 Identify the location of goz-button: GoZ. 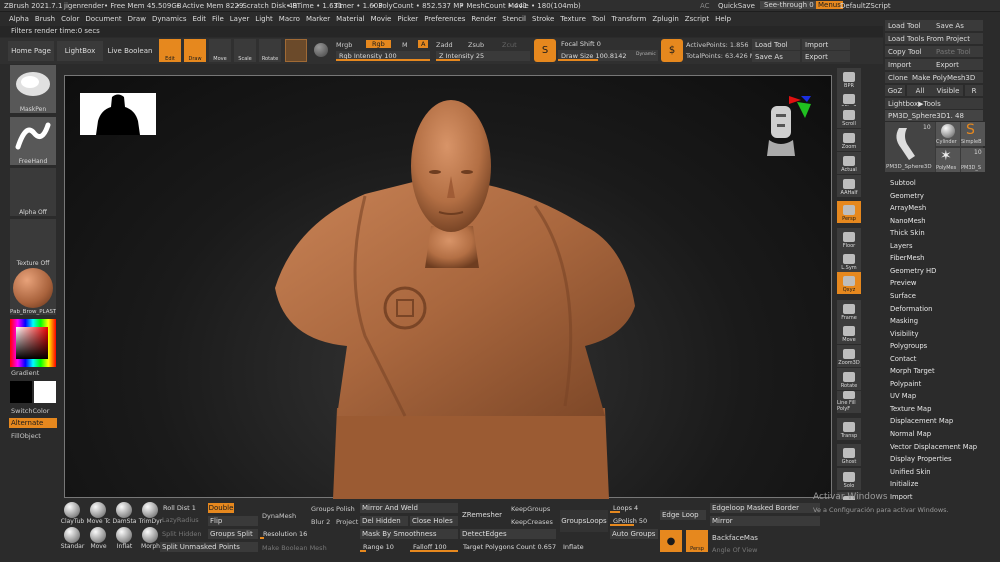
(895, 90).